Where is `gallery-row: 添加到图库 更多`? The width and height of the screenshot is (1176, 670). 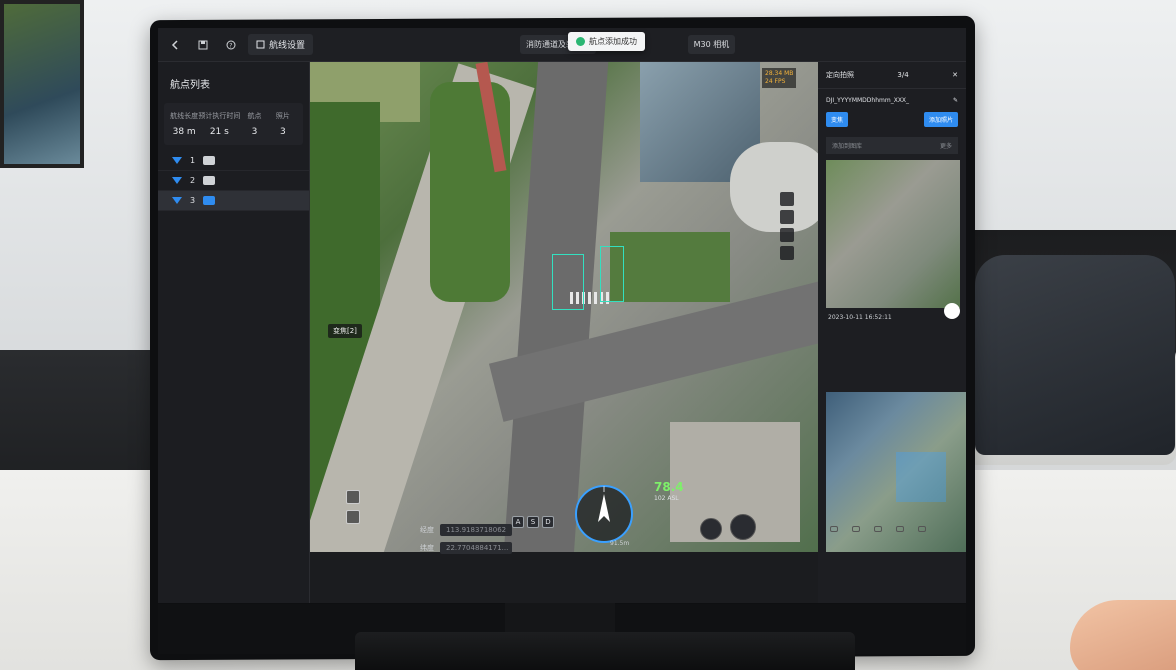 gallery-row: 添加到图库 更多 is located at coordinates (892, 145).